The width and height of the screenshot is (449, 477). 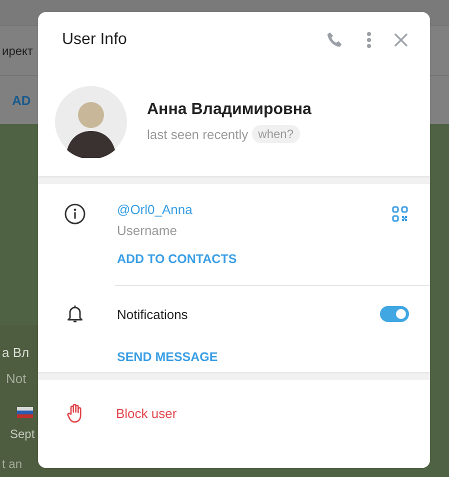 What do you see at coordinates (167, 357) in the screenshot?
I see `send-message-link: SEND MESSAGE` at bounding box center [167, 357].